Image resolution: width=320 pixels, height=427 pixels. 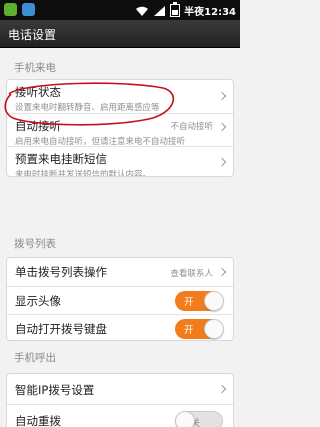 I want to click on setting-label: 单击拨号列表操作, so click(x=61, y=272).